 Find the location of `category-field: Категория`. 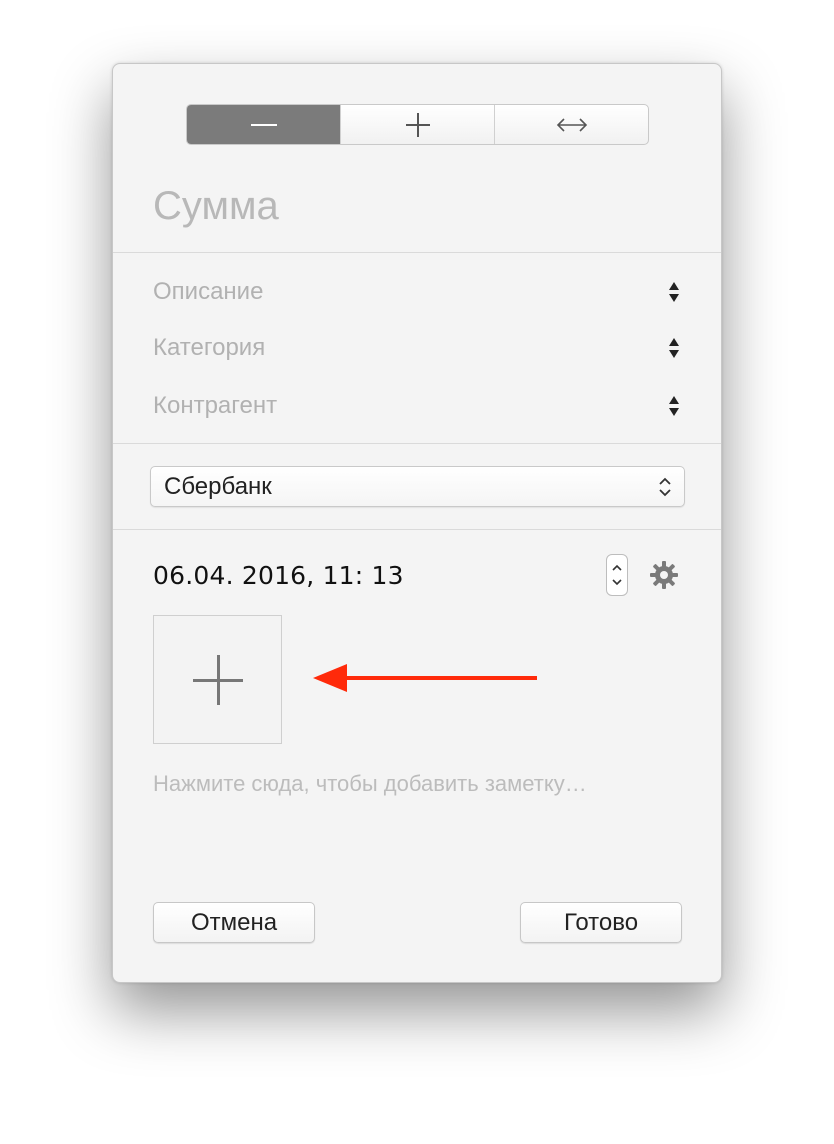

category-field: Категория is located at coordinates (417, 348).